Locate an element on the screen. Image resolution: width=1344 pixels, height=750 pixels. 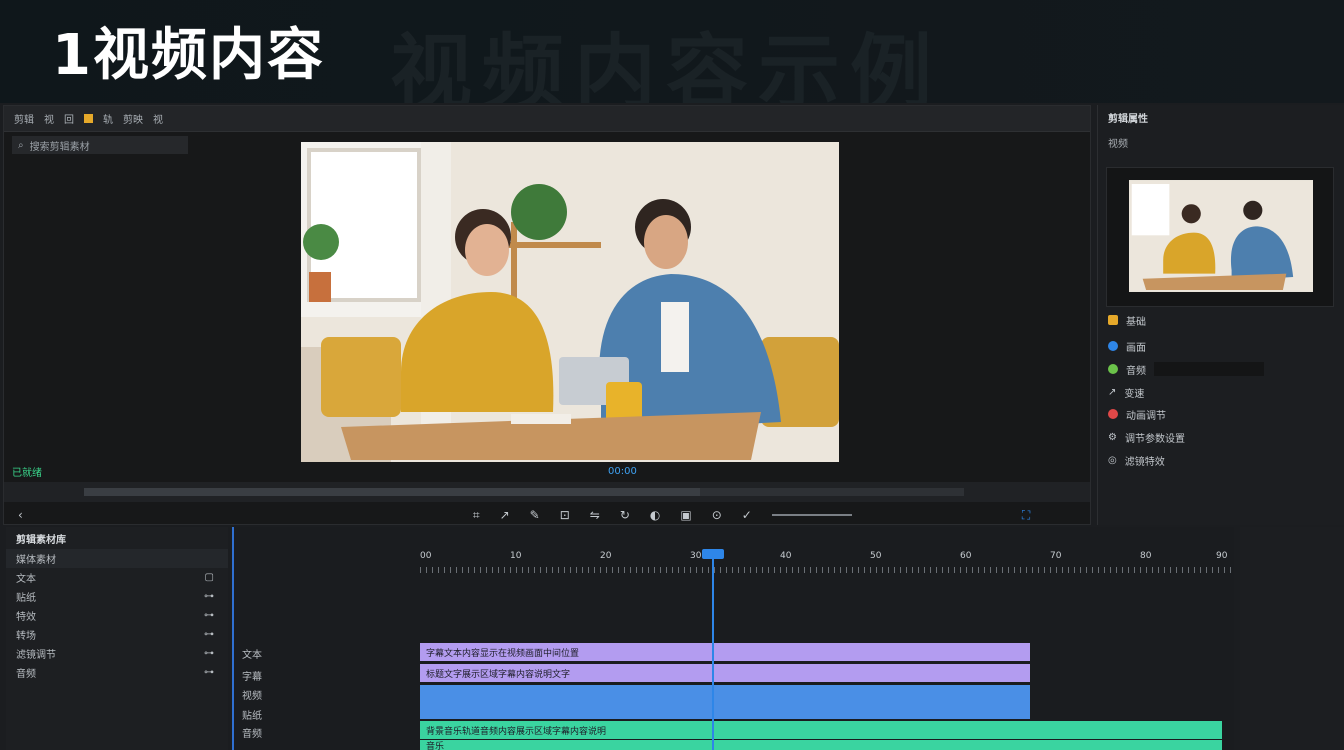
clip-thumbnail is located at coordinates (1220, 237).